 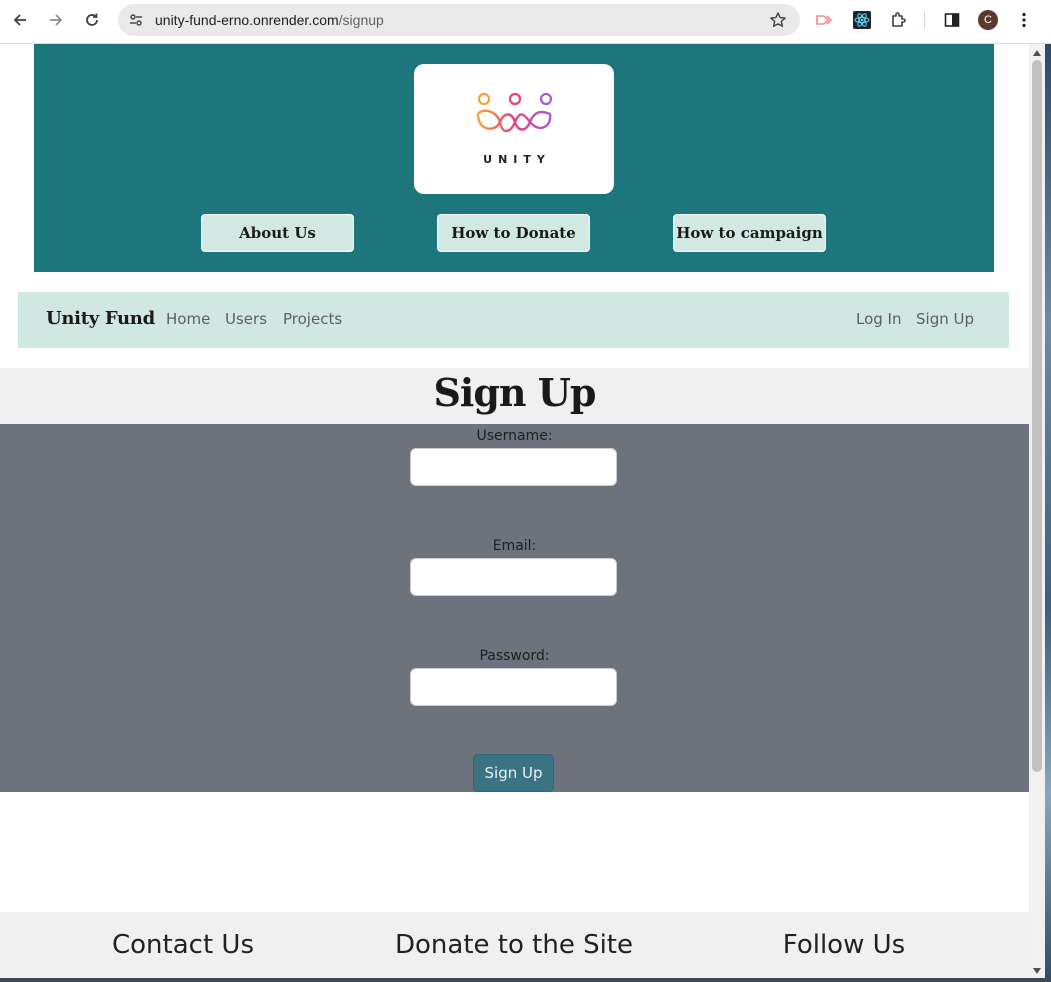 I want to click on nav-link-home: Home, so click(x=188, y=319).